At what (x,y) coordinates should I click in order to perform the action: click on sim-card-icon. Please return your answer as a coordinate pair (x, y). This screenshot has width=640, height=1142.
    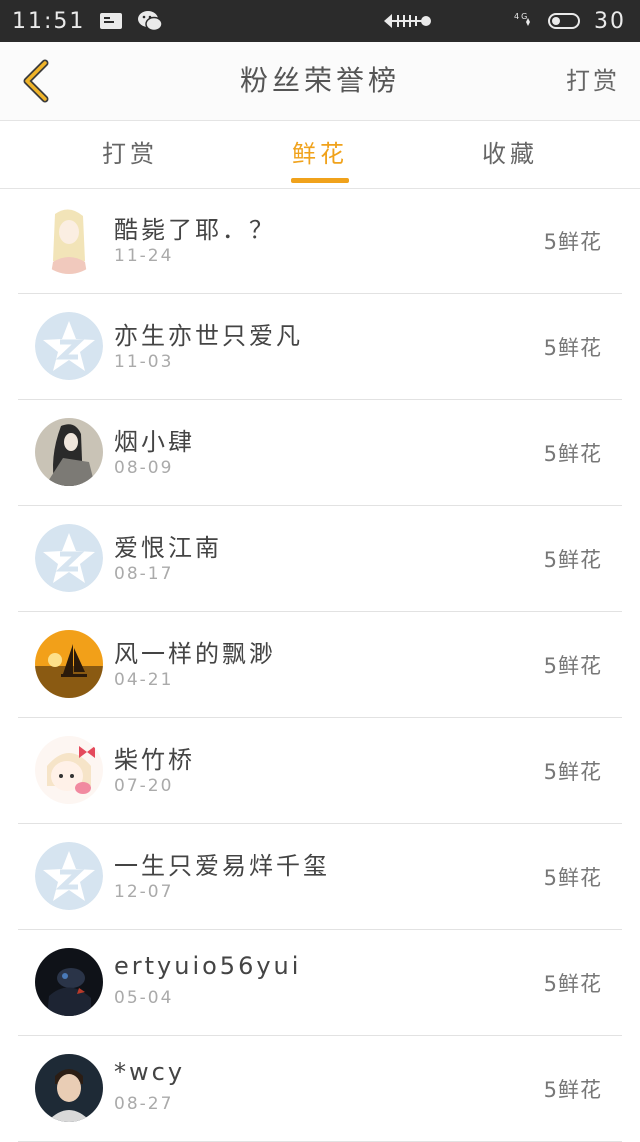
    Looking at the image, I should click on (111, 21).